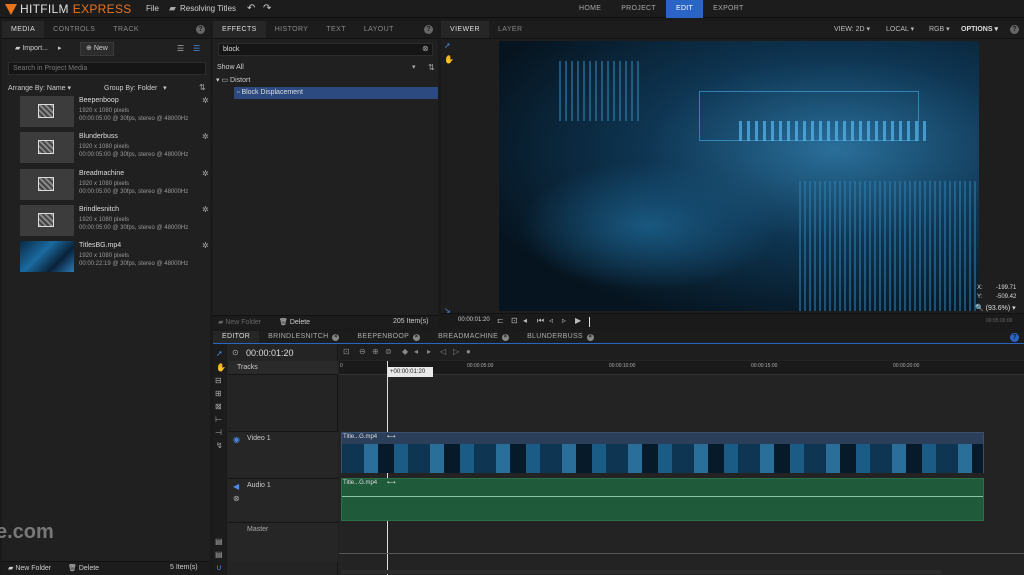  What do you see at coordinates (540, 321) in the screenshot?
I see `go-start-icon: ⏮` at bounding box center [540, 321].